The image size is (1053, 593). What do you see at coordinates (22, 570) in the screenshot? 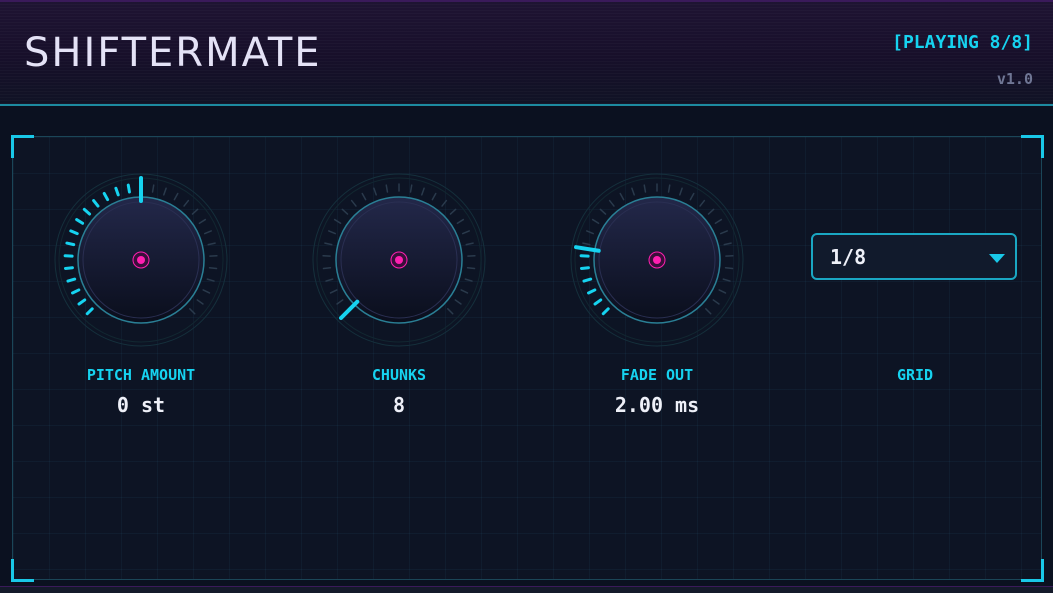
I see `corner-bracket-bottom-left` at bounding box center [22, 570].